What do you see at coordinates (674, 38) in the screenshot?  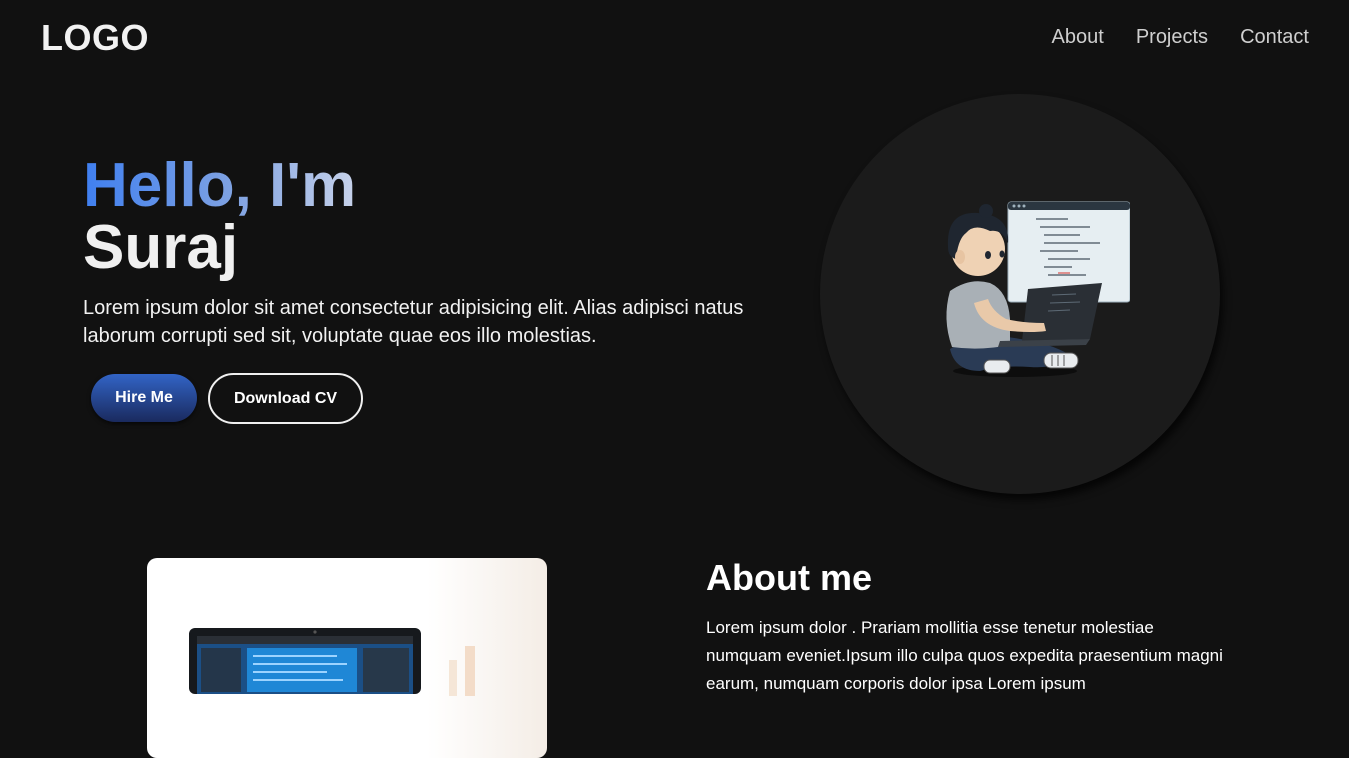 I see `navbar: LOGO About Projects Contact` at bounding box center [674, 38].